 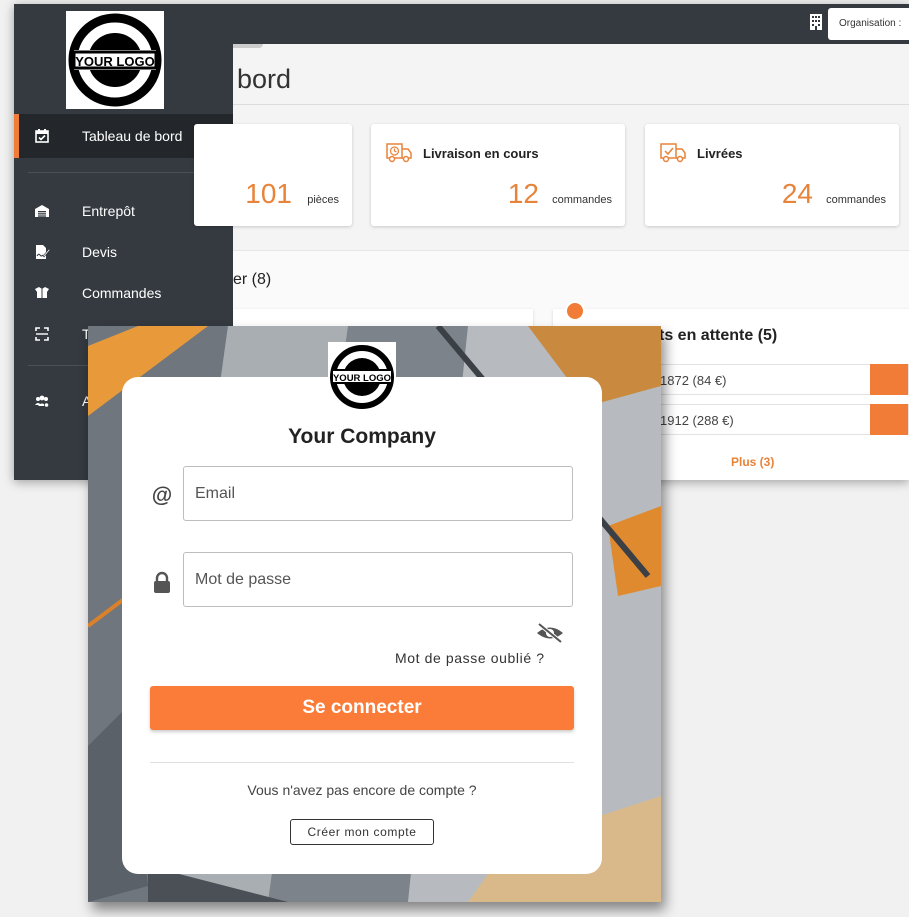 I want to click on sidebar-divider, so click(x=124, y=172).